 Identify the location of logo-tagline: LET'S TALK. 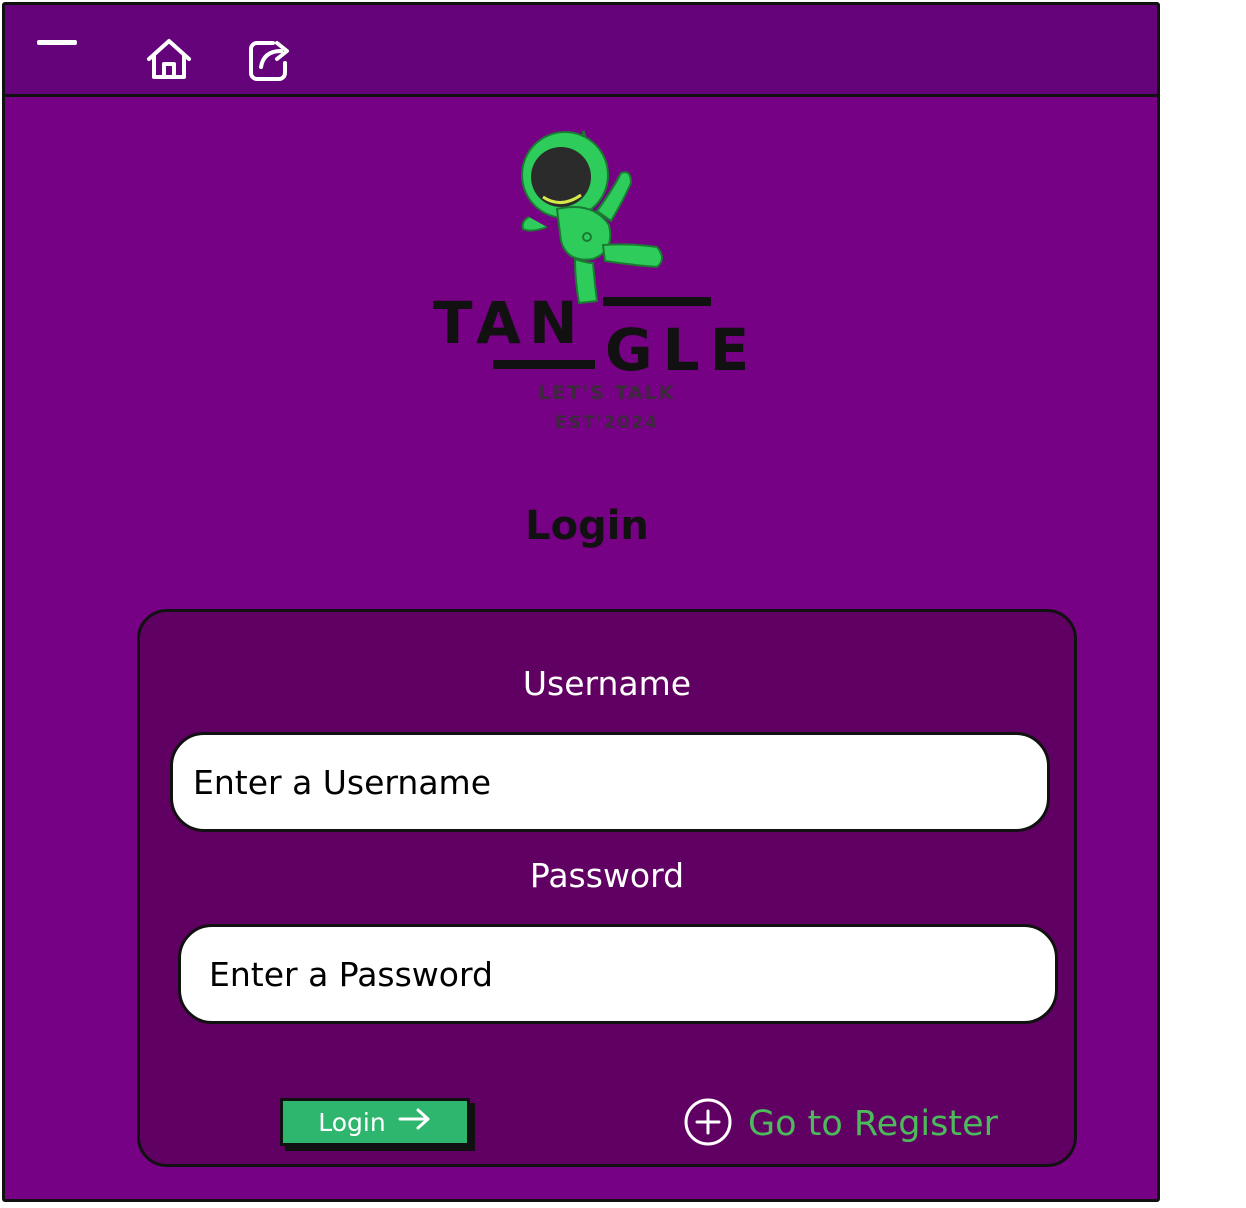
(606, 393).